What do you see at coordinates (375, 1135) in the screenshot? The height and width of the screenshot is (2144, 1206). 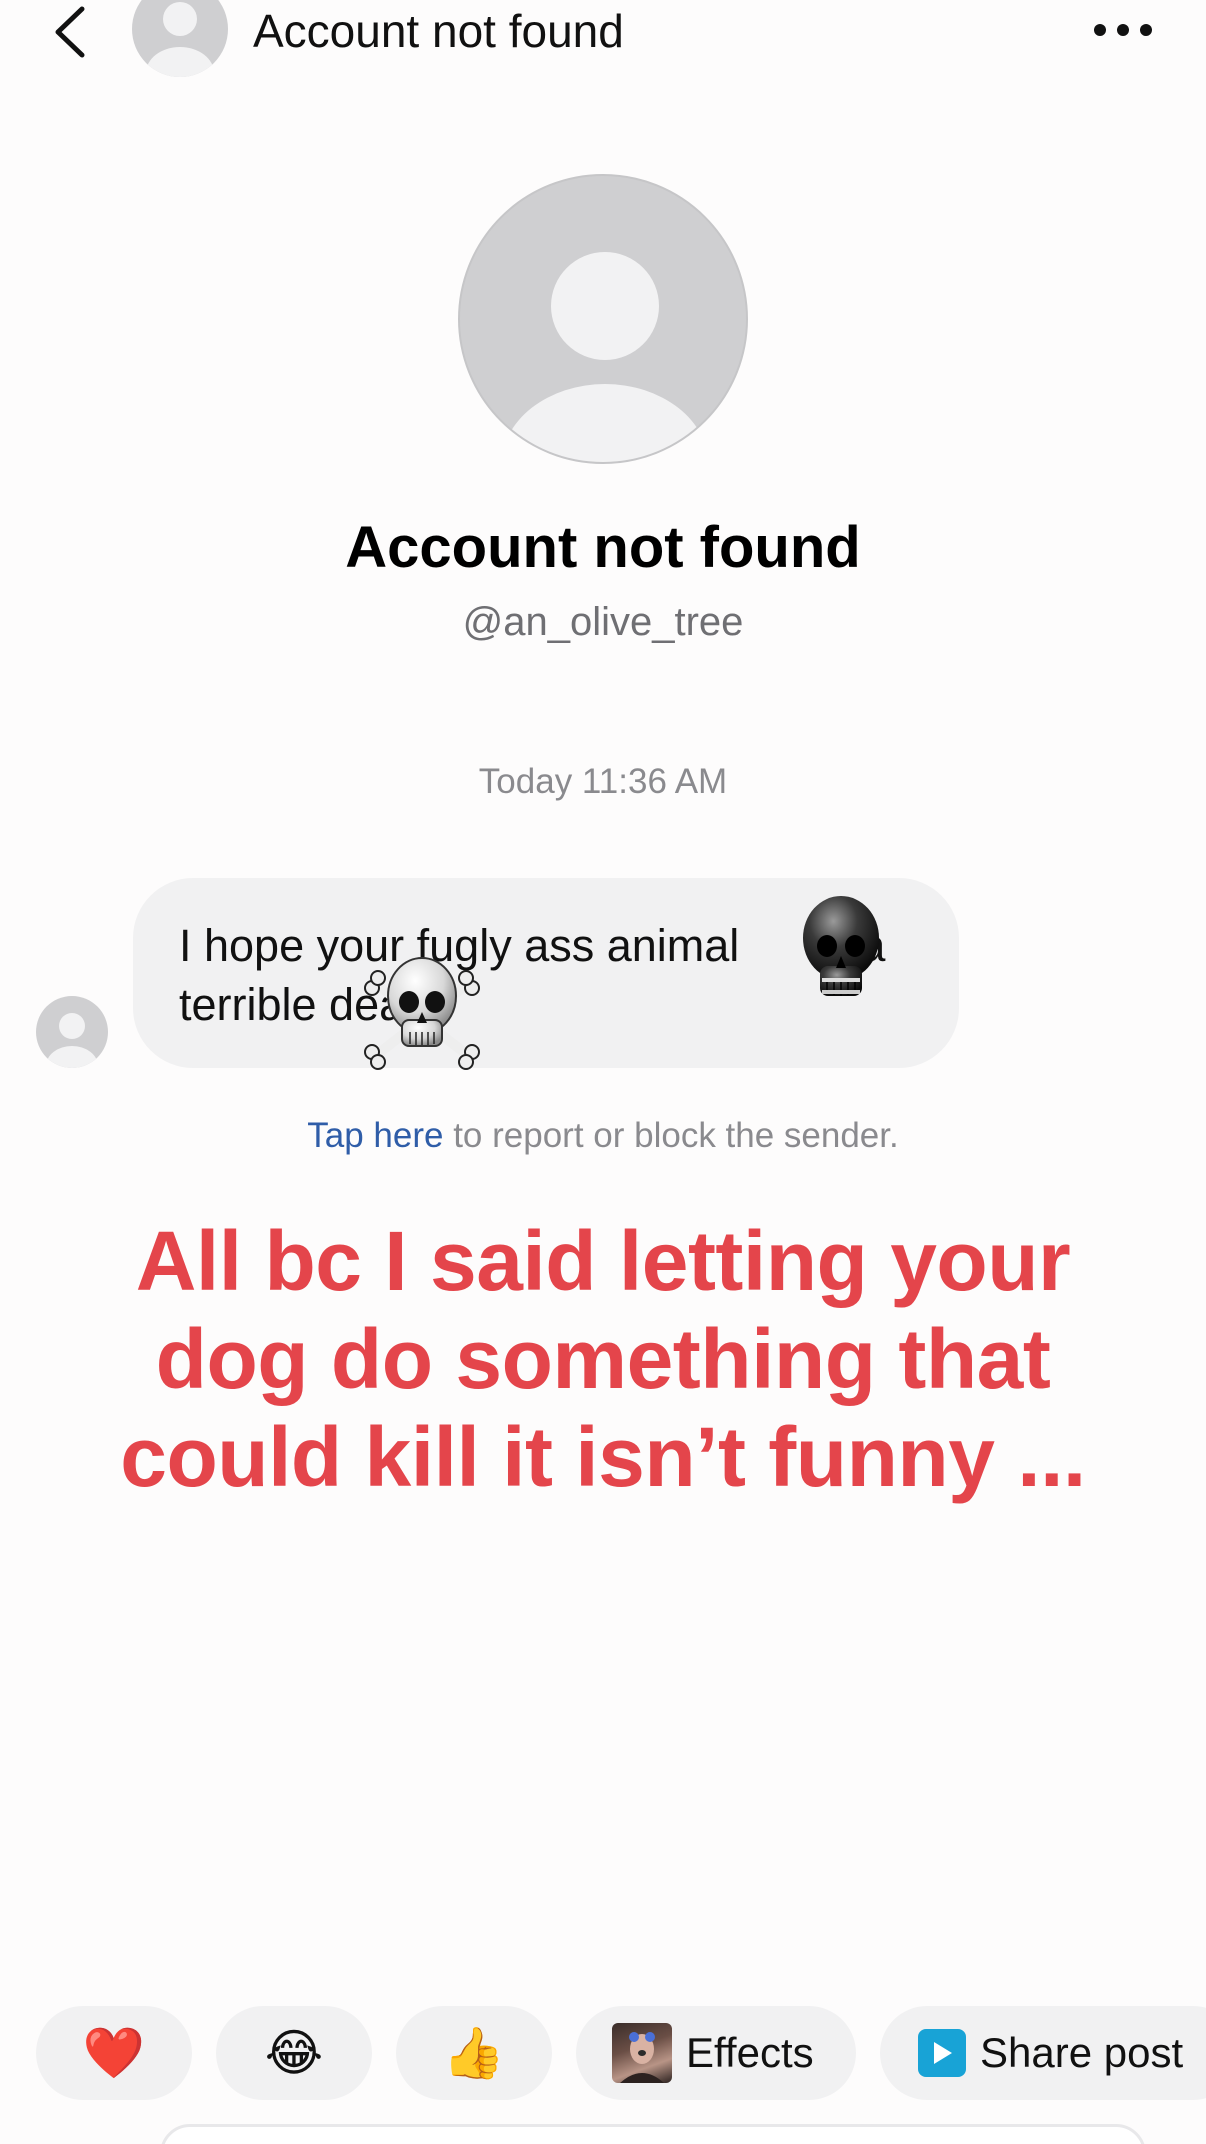 I see `report-link: Tap here` at bounding box center [375, 1135].